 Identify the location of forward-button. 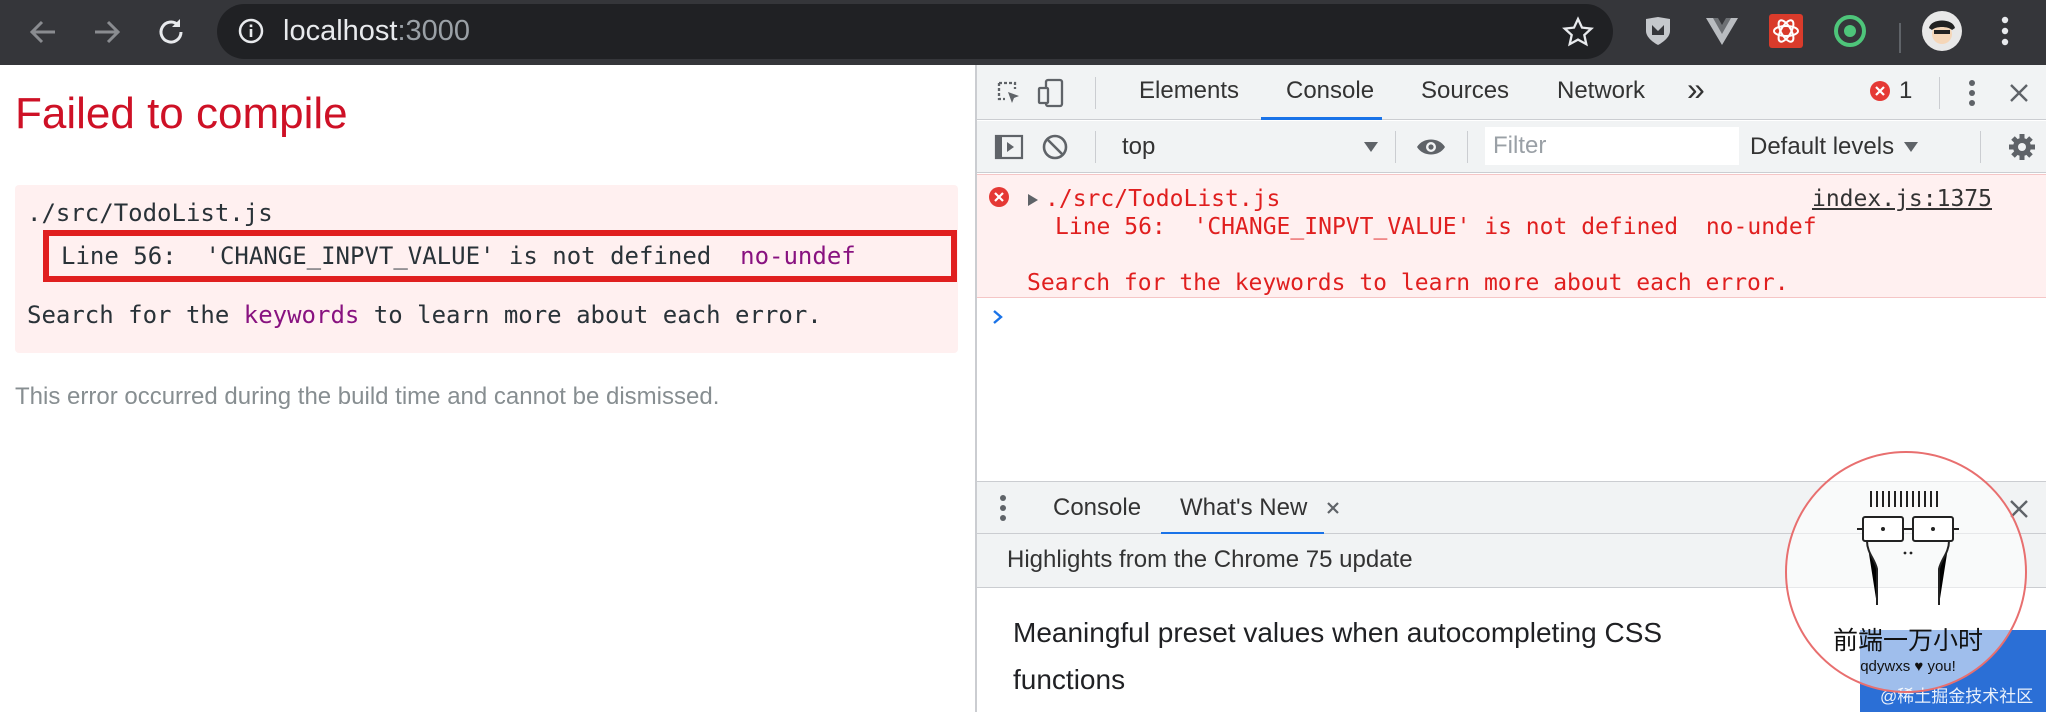
(107, 32).